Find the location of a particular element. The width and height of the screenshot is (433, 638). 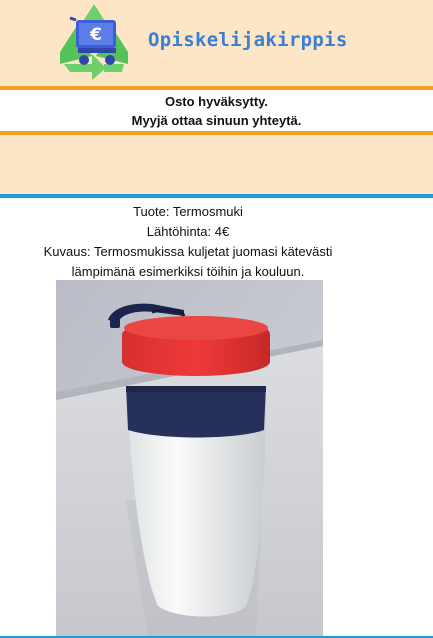

euro-symbol: € is located at coordinates (95, 35).